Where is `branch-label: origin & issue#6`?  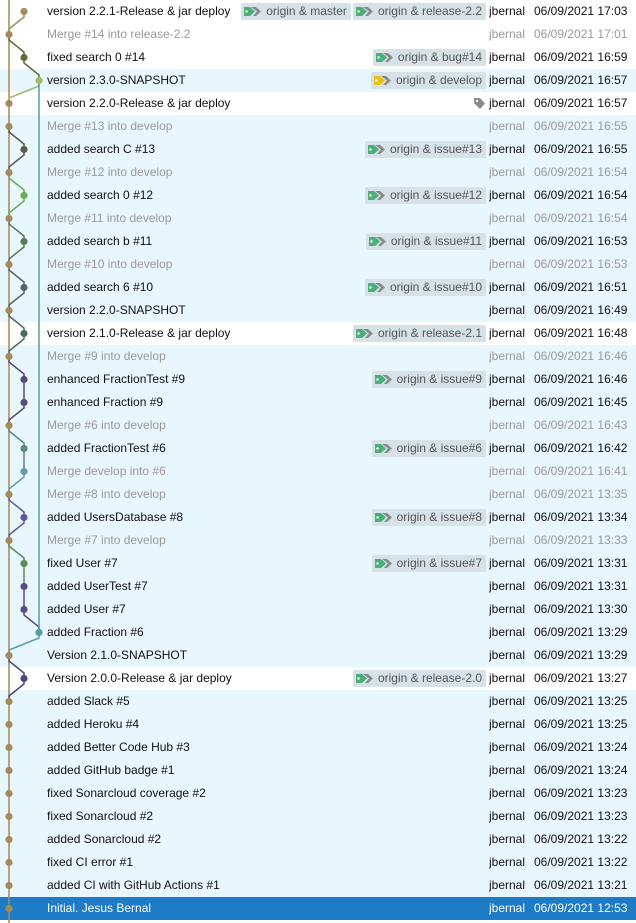
branch-label: origin & issue#6 is located at coordinates (428, 448).